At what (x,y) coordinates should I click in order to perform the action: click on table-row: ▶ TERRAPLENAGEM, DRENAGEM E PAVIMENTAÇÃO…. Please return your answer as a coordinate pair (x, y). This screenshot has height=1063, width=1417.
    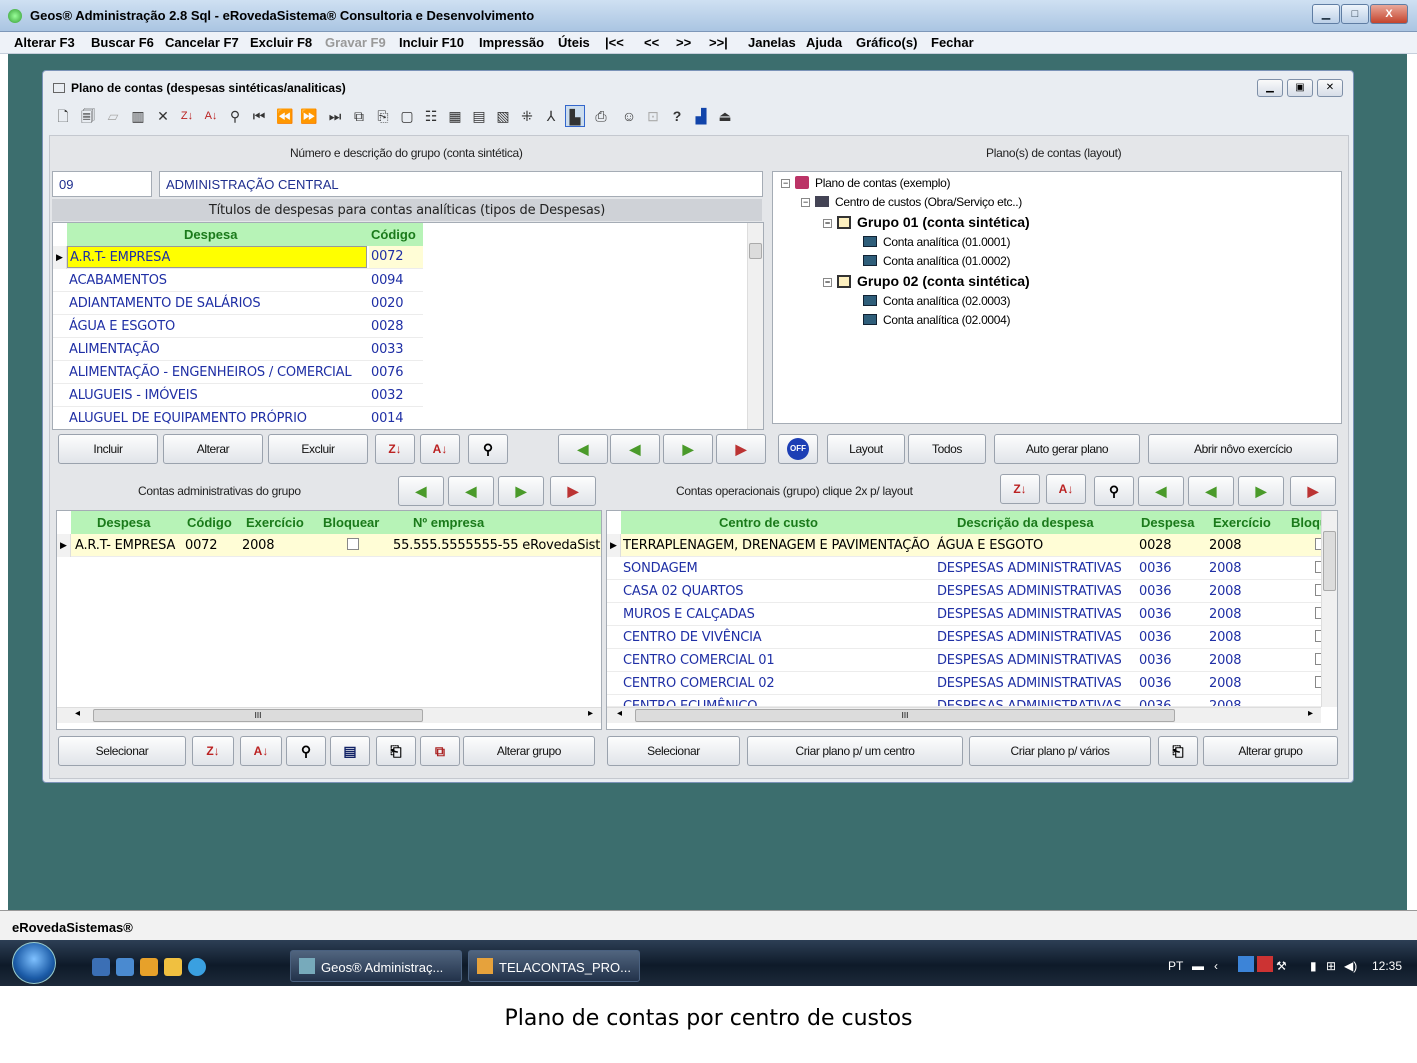
    Looking at the image, I should click on (967, 545).